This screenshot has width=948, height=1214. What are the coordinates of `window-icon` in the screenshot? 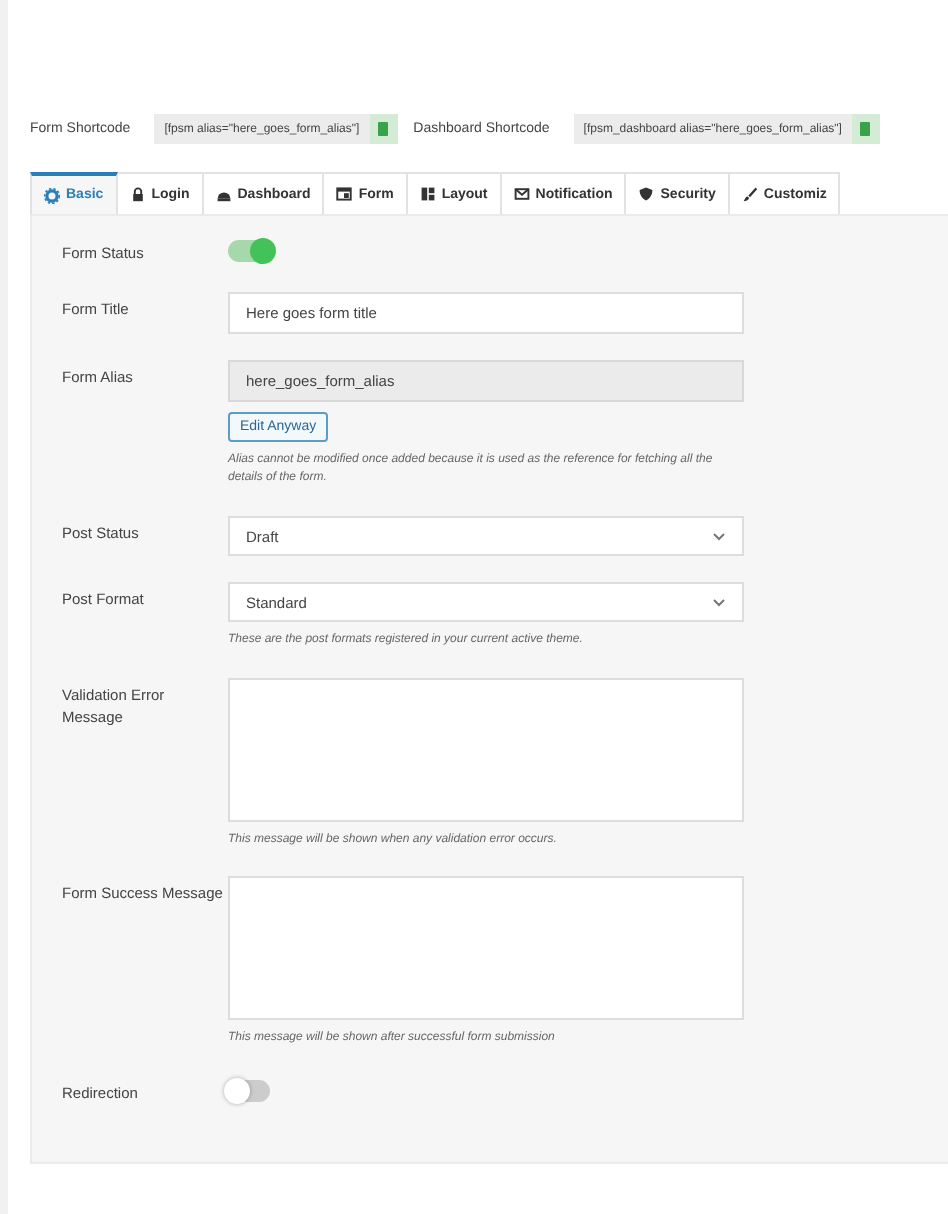 It's located at (344, 194).